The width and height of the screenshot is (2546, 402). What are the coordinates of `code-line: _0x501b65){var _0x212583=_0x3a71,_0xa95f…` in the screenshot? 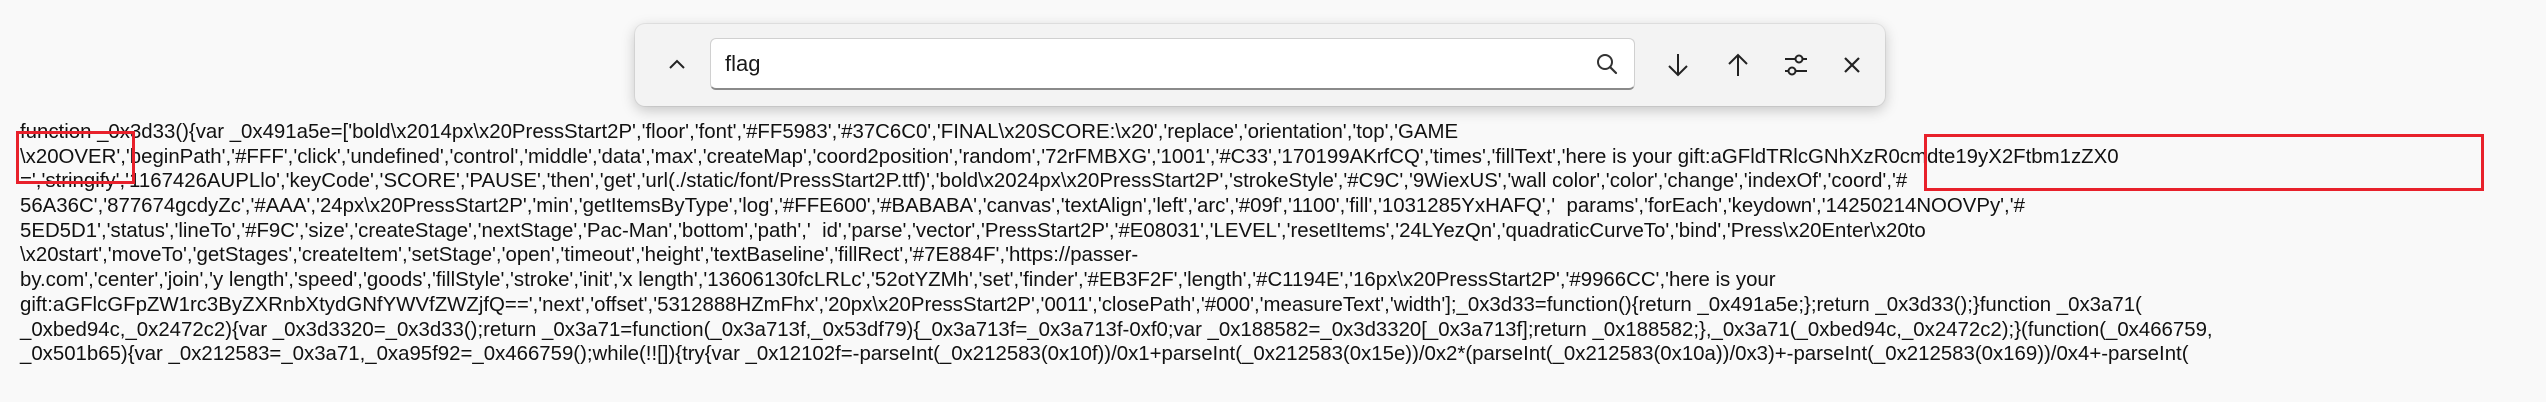 It's located at (1104, 354).